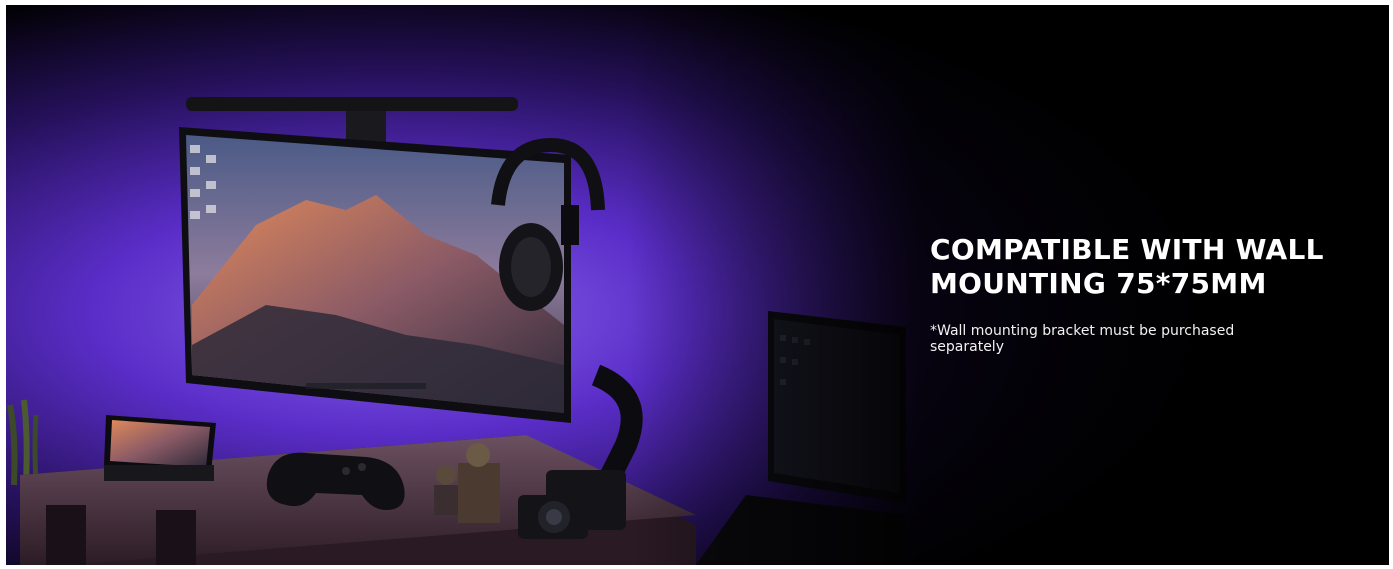 The width and height of the screenshot is (1393, 569). What do you see at coordinates (1127, 266) in the screenshot?
I see `feature-headline: COMPATIBLE WITH WALL MOUNTING 75*75MM` at bounding box center [1127, 266].